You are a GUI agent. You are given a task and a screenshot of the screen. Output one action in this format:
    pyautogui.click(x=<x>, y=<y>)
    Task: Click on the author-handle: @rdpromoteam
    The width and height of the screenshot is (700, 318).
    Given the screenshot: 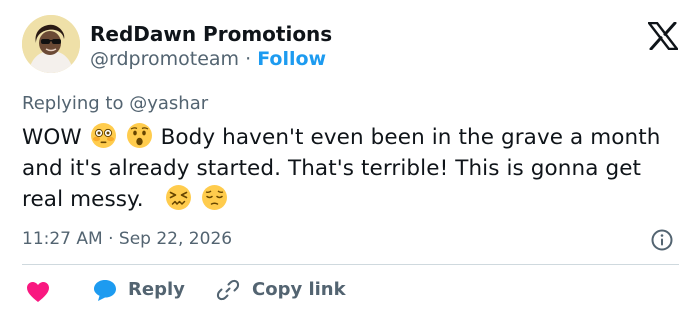 What is the action you would take?
    pyautogui.click(x=164, y=59)
    